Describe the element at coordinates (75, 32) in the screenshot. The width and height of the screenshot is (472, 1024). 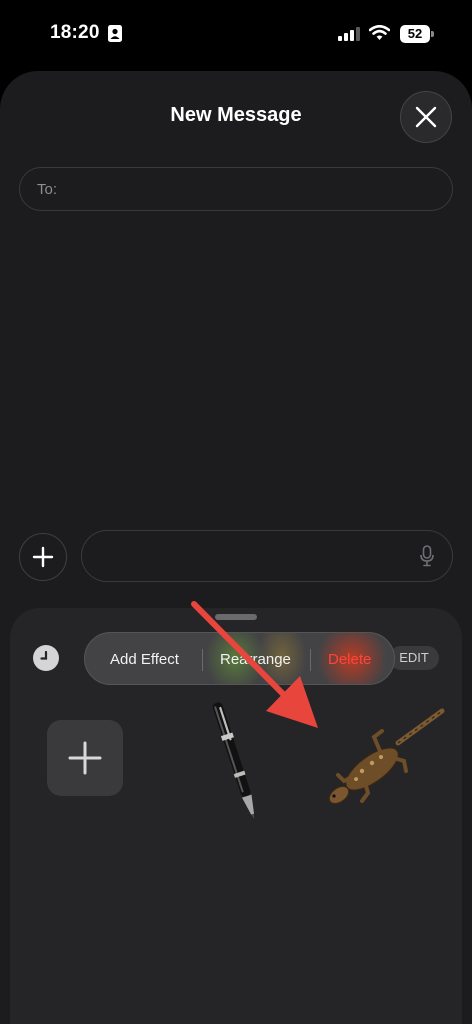
I see `status-time: 18:20` at that location.